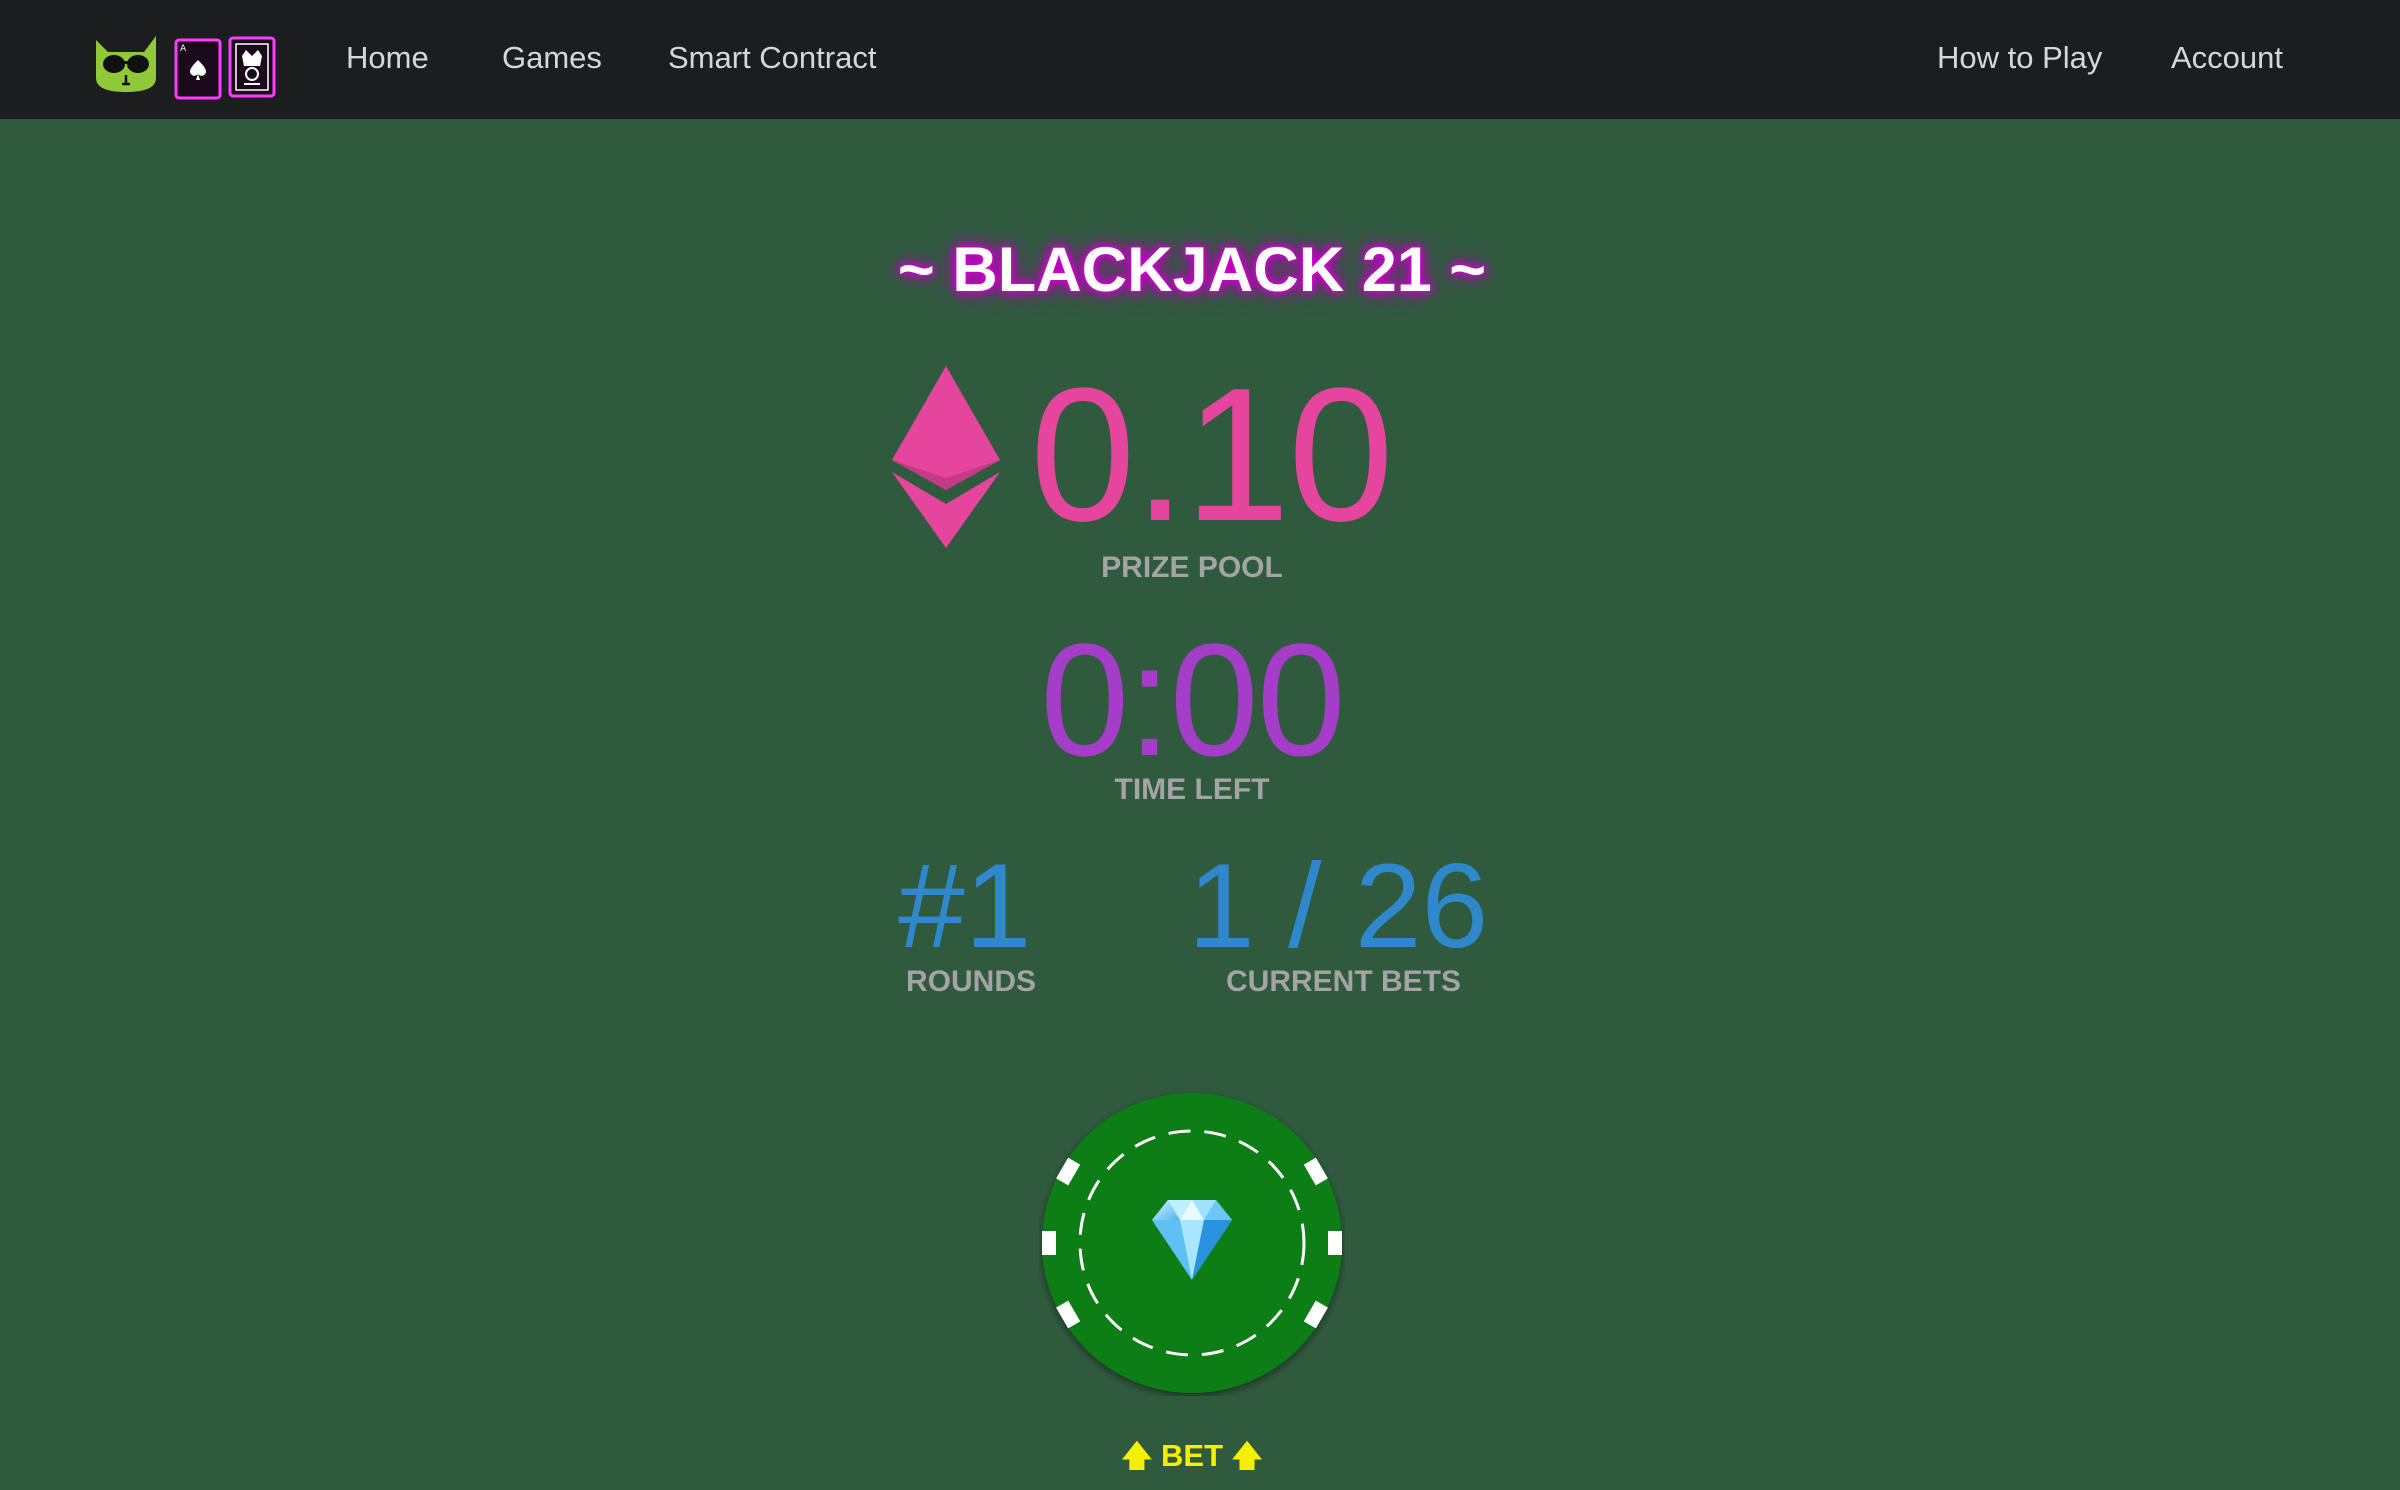  Describe the element at coordinates (1212, 455) in the screenshot. I see `prize-pool-value: 0.10` at that location.